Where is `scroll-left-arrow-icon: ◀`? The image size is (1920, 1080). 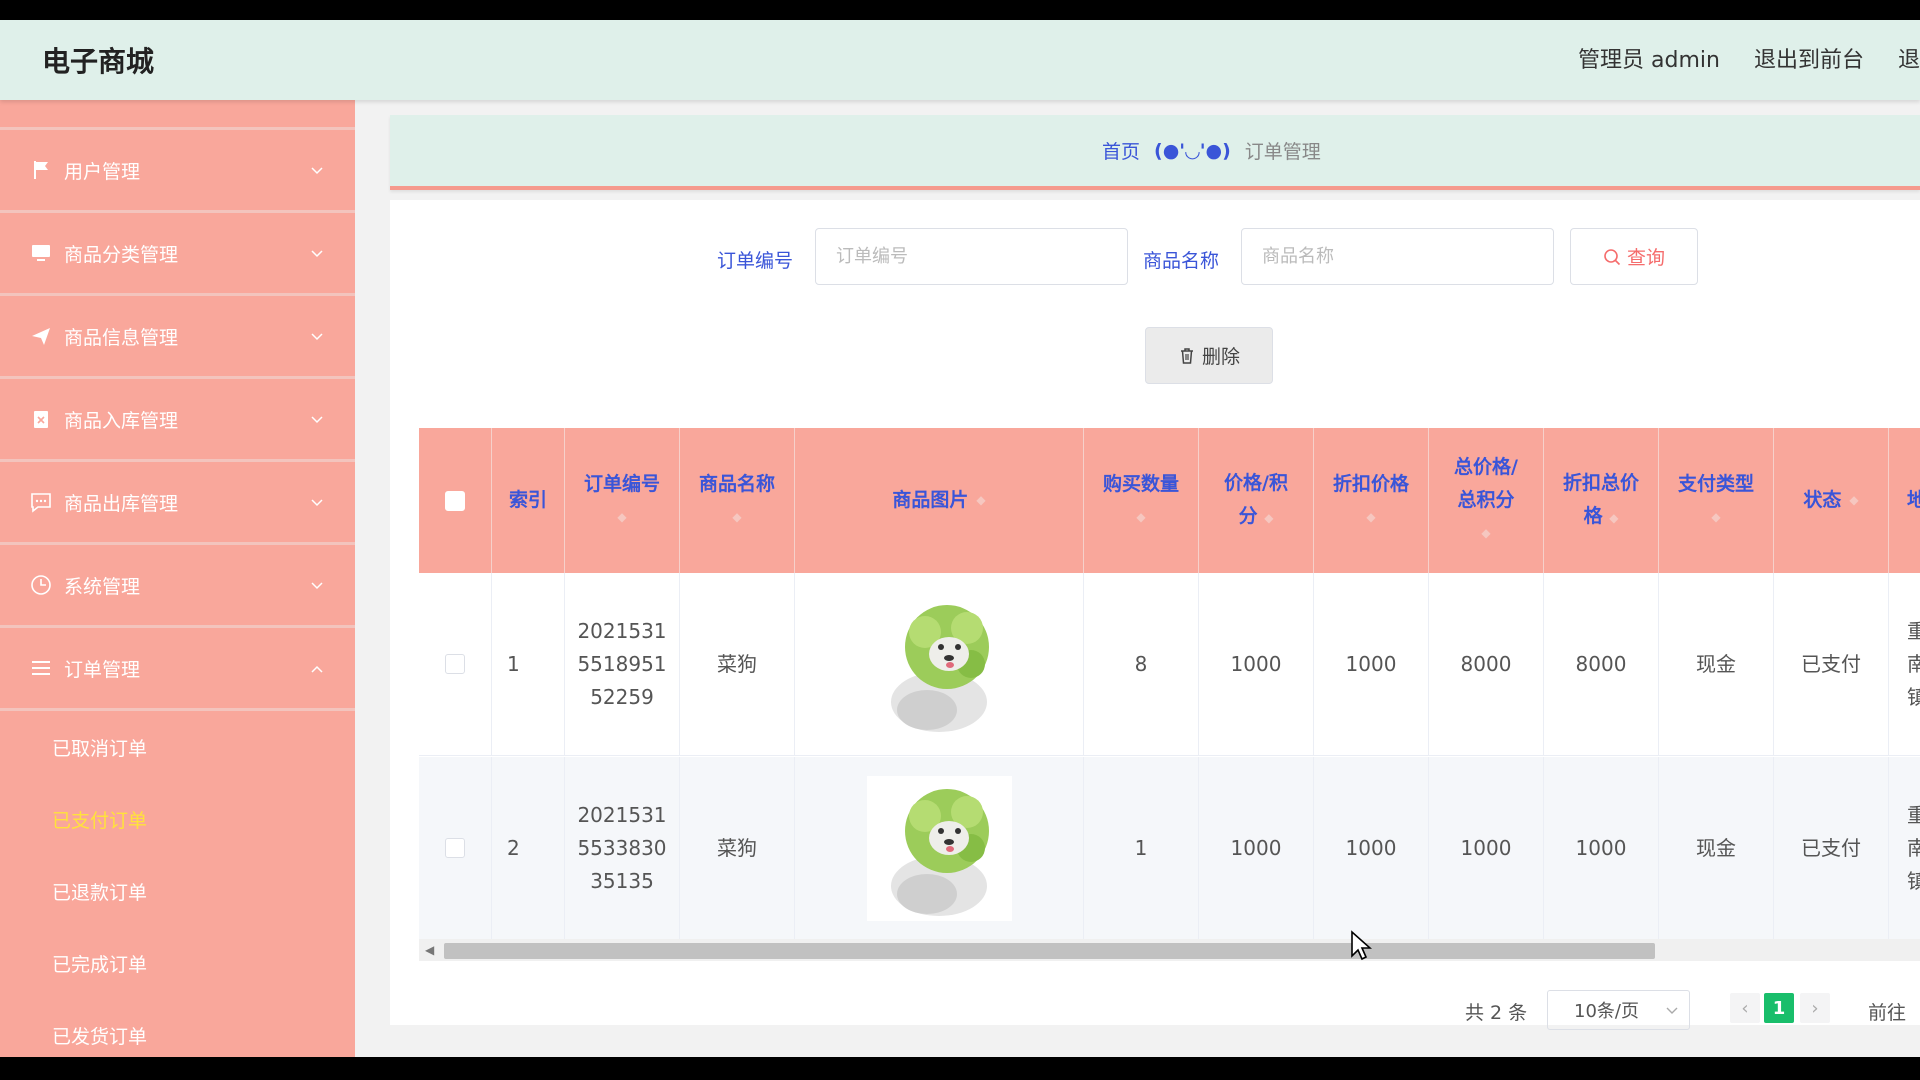 scroll-left-arrow-icon: ◀ is located at coordinates (429, 950).